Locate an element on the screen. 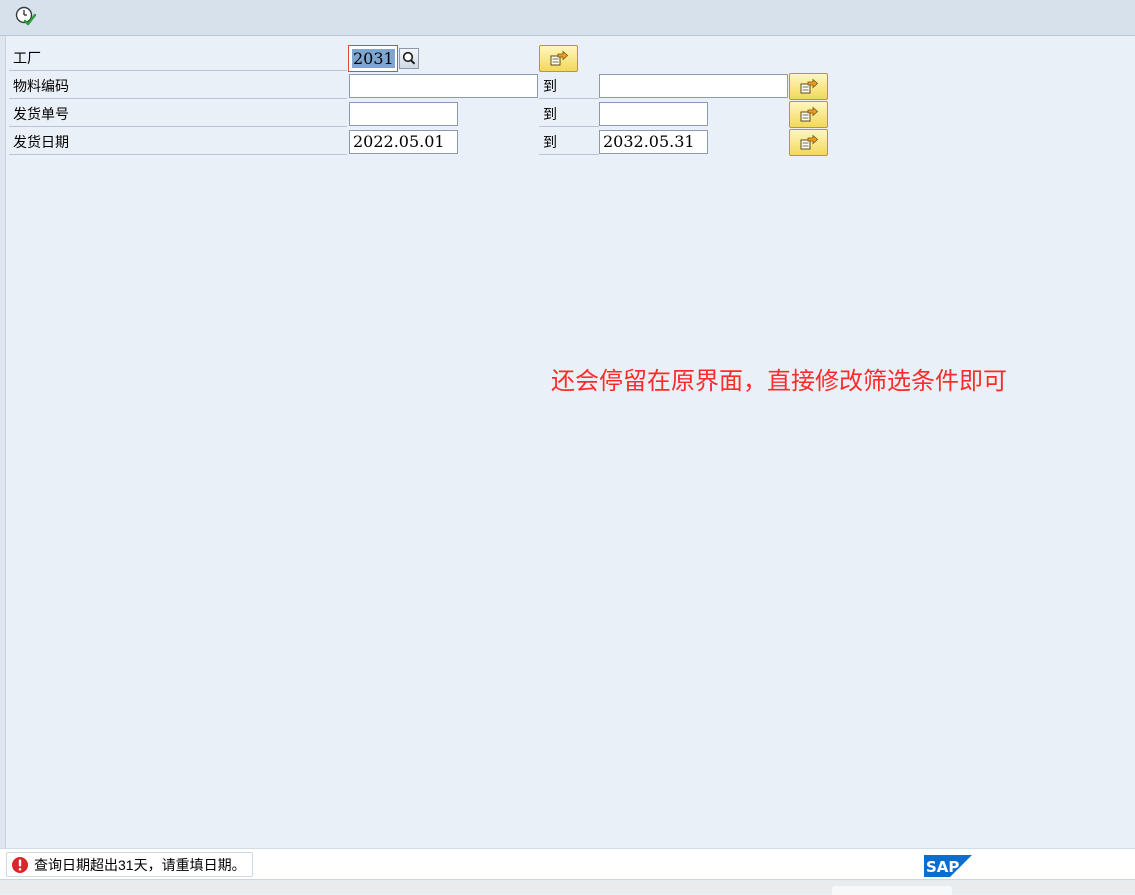 The width and height of the screenshot is (1135, 895). status-bar: 查询日期超出31天，请重填日期。 SAP is located at coordinates (567, 863).